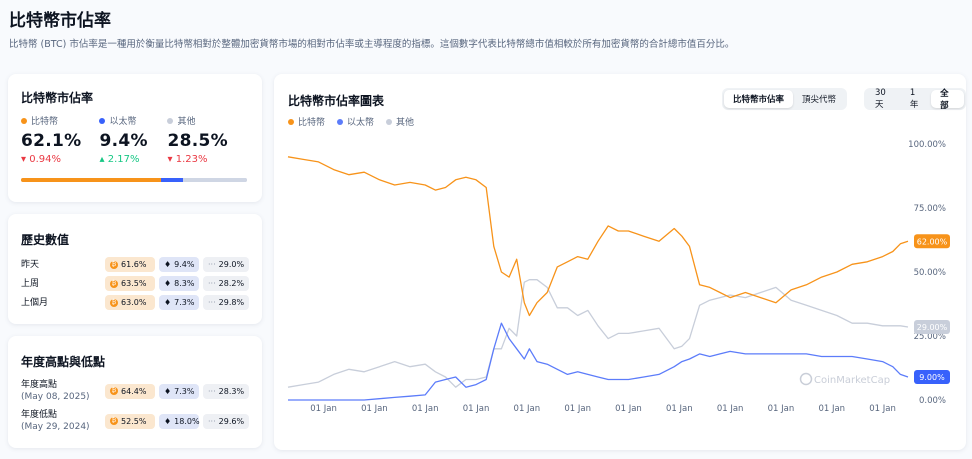 This screenshot has height=459, width=972. I want to click on eth-pill-value: 18.0%, so click(187, 421).